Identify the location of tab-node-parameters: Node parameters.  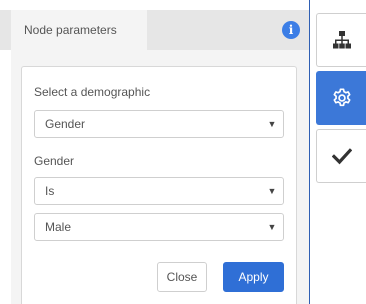
(79, 30).